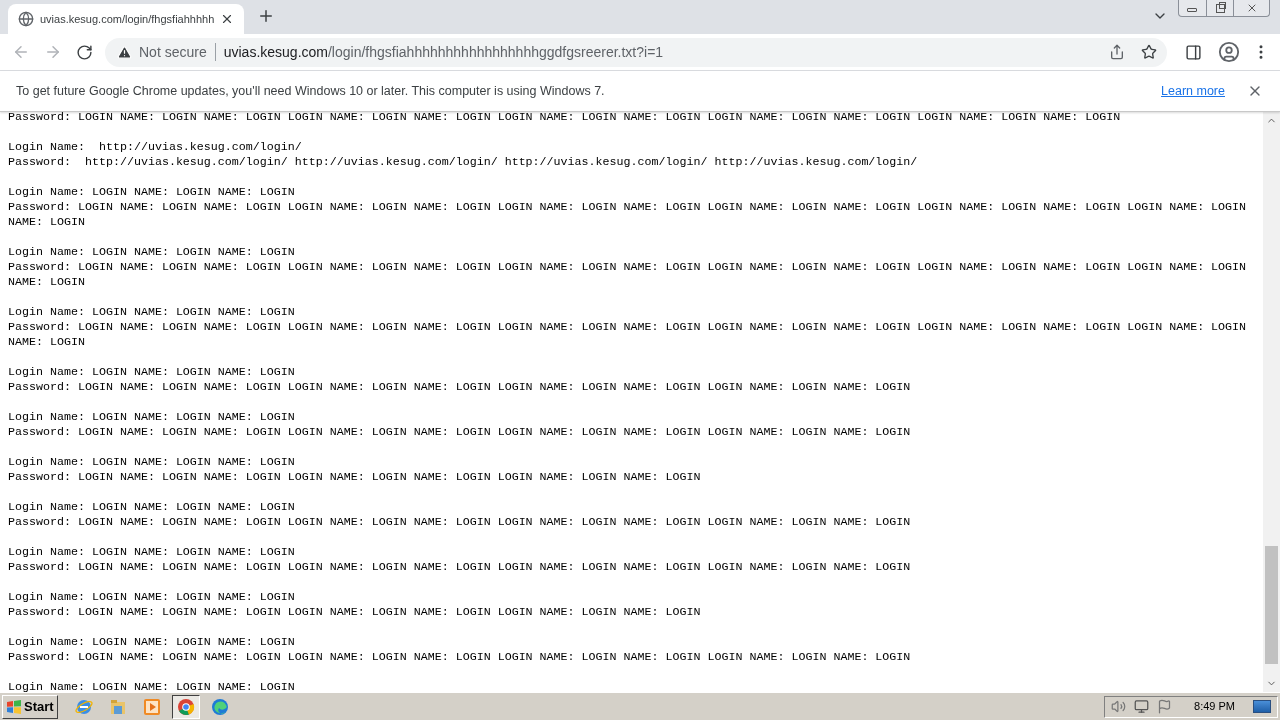 The height and width of the screenshot is (720, 1280). What do you see at coordinates (1214, 707) in the screenshot?
I see `clock: 8:49 PM` at bounding box center [1214, 707].